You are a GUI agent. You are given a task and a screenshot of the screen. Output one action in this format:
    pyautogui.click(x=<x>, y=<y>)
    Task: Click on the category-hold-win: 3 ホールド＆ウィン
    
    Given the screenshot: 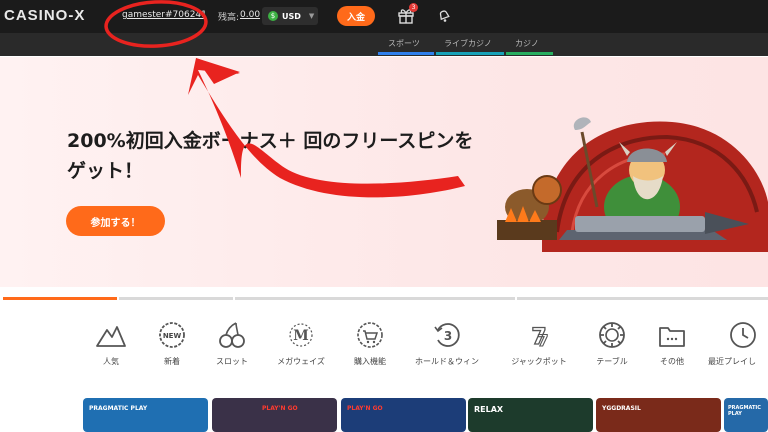 What is the action you would take?
    pyautogui.click(x=447, y=343)
    